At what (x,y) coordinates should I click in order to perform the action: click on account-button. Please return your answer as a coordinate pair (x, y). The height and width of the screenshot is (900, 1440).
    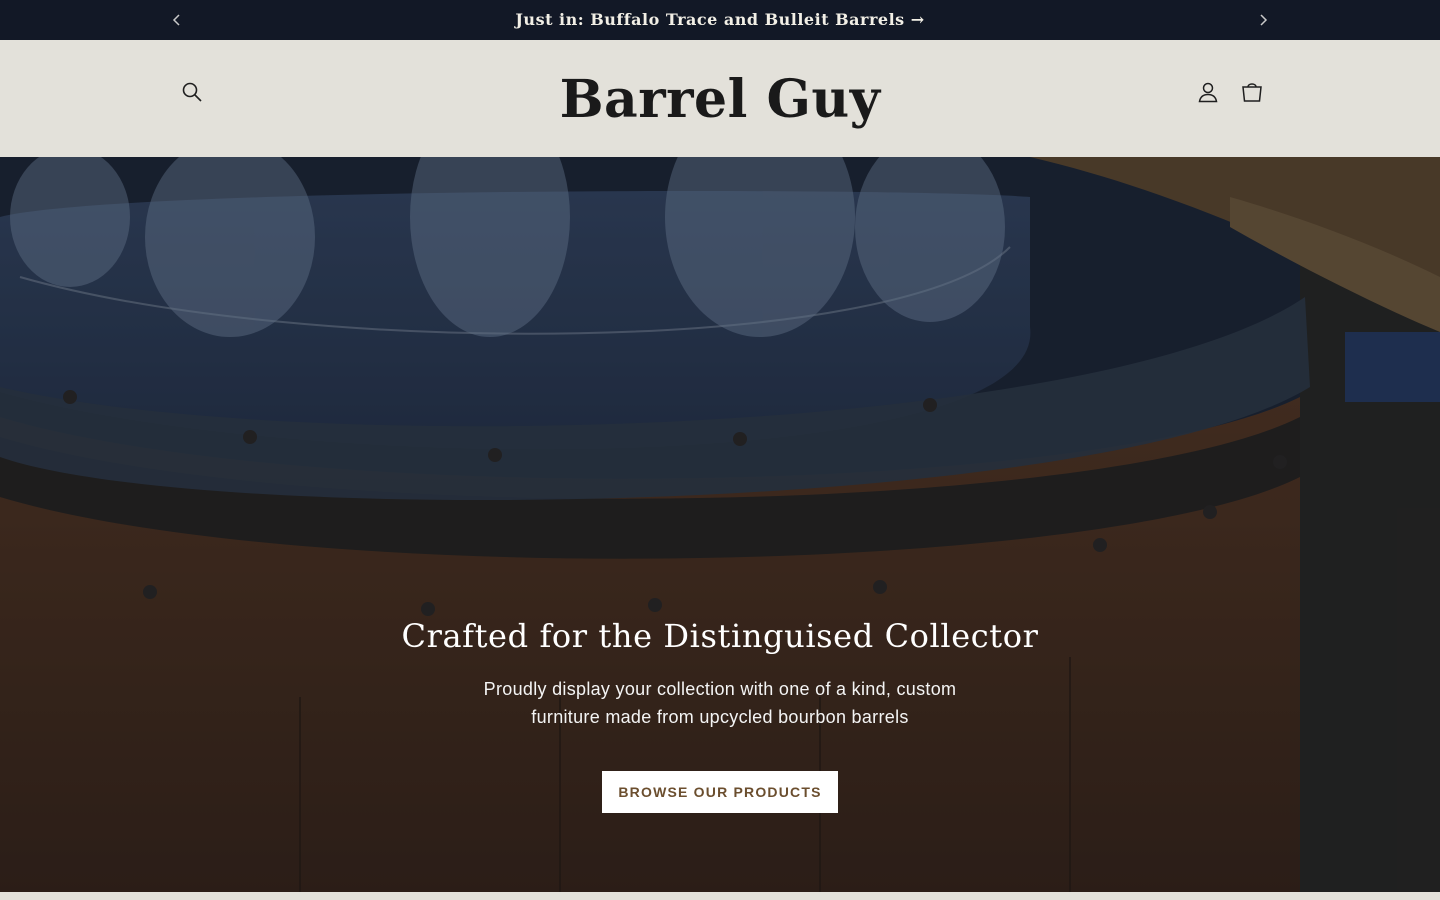
    Looking at the image, I should click on (1208, 92).